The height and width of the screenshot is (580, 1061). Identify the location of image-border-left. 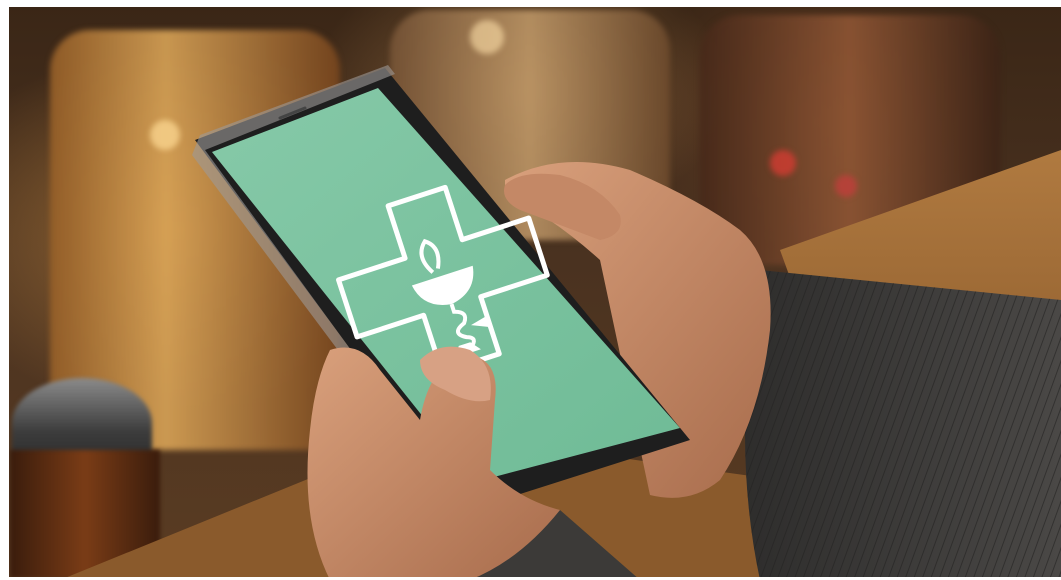
(4, 290).